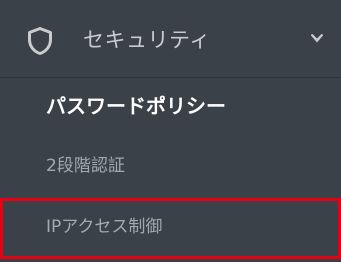 Image resolution: width=341 pixels, height=262 pixels. Describe the element at coordinates (85, 166) in the screenshot. I see `sidebar-item-label: 2段階認証` at that location.